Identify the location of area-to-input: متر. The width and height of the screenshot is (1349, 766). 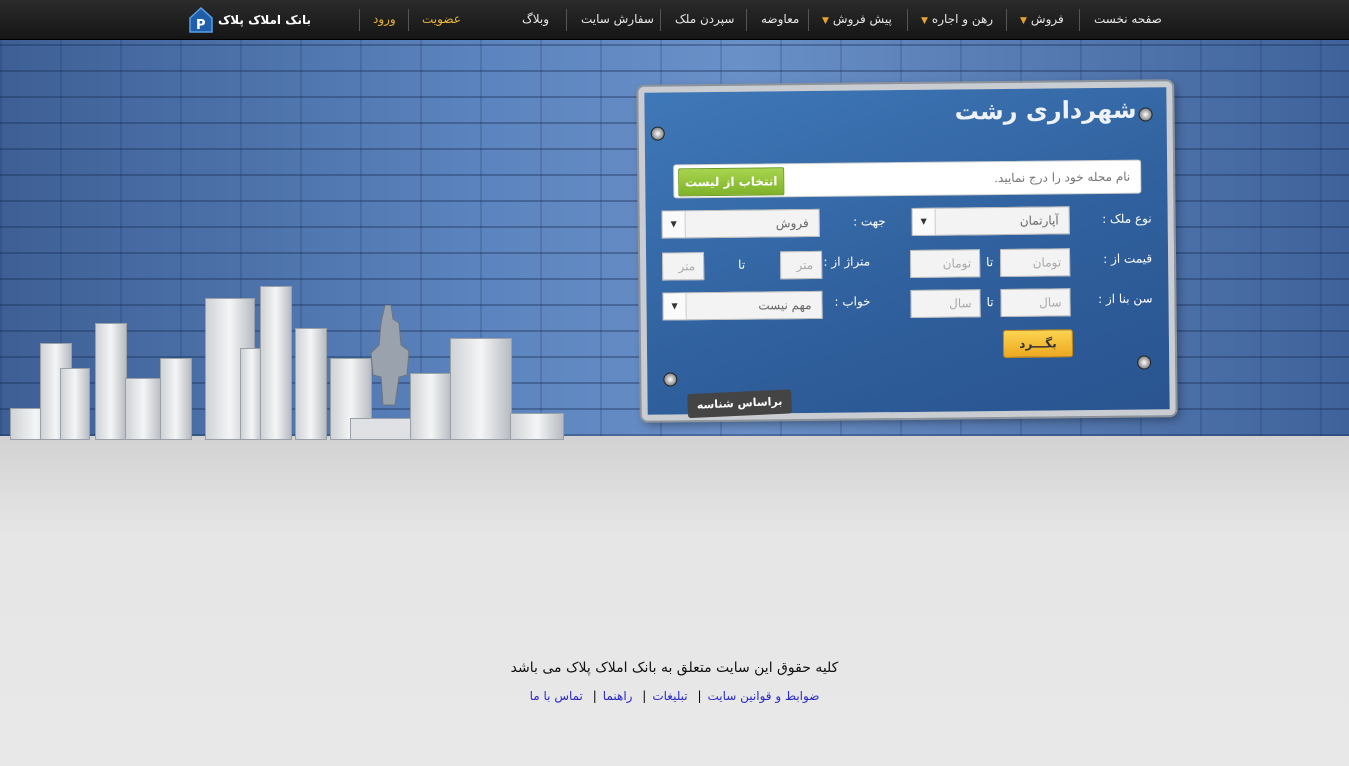
(683, 266).